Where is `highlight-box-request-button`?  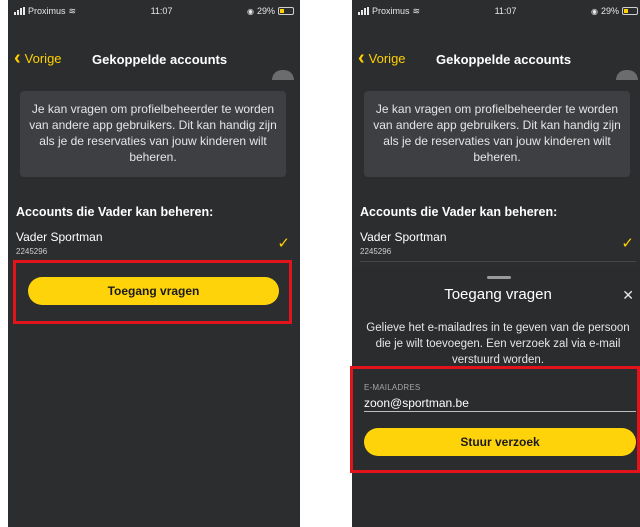 highlight-box-request-button is located at coordinates (152, 292).